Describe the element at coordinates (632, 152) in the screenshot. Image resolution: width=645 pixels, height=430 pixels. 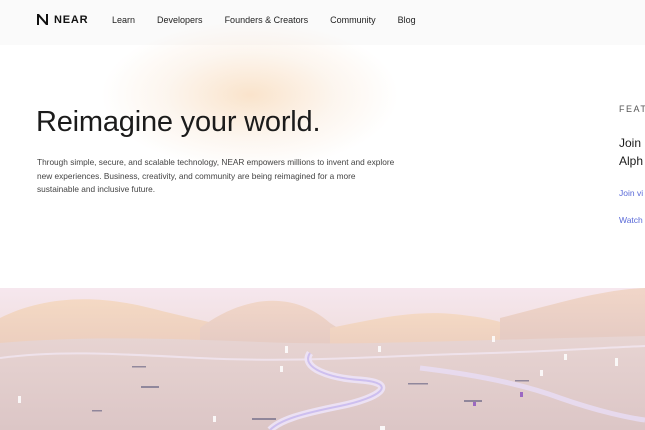
I see `featured-title: Join Alph` at that location.